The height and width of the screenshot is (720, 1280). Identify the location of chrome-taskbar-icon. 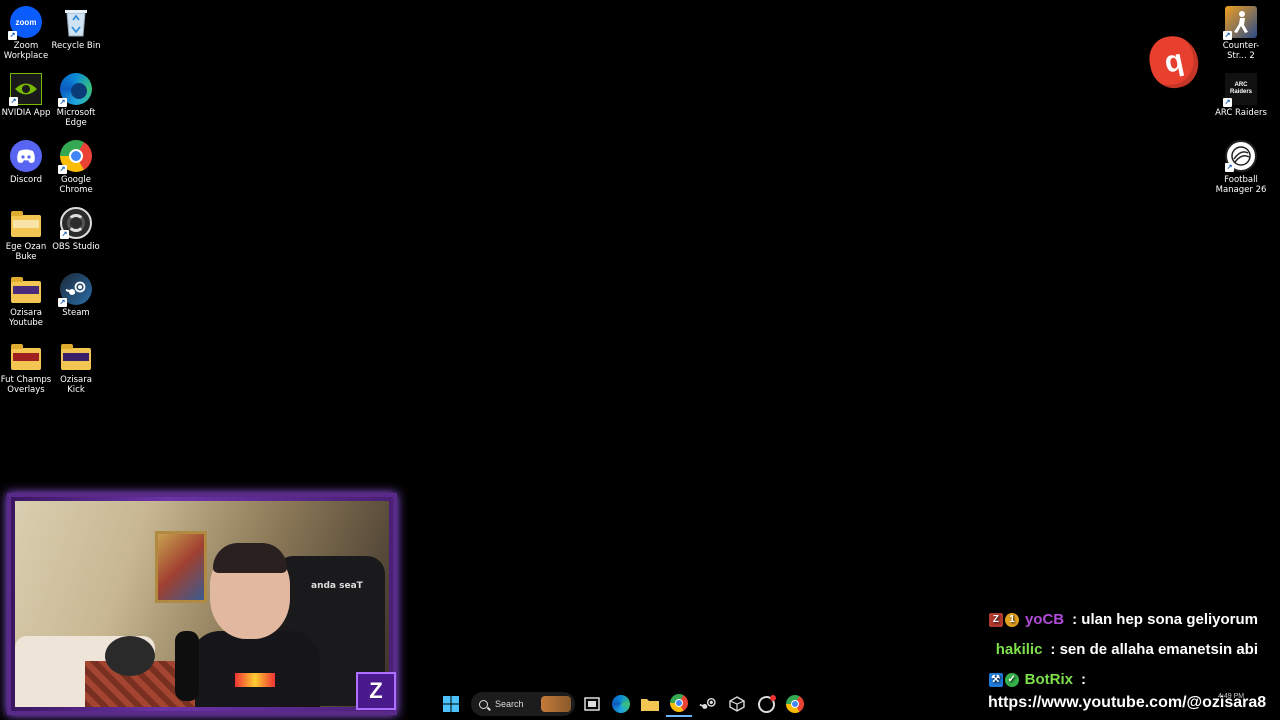
(679, 704).